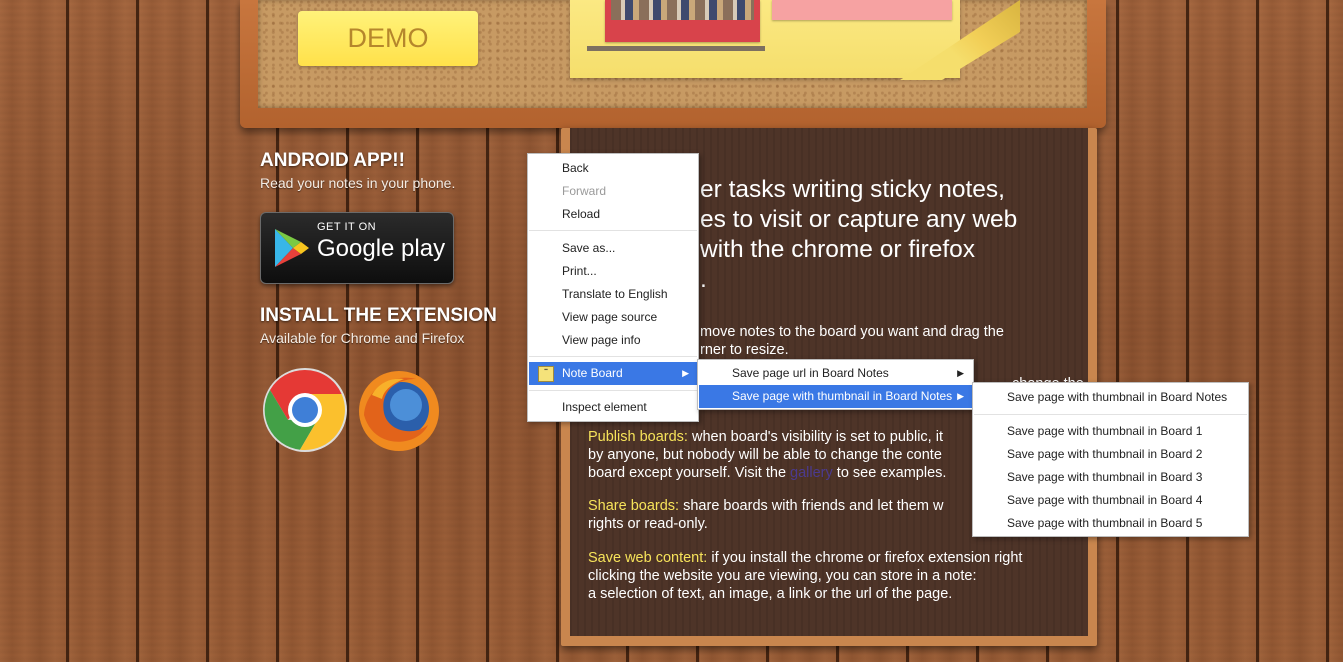  Describe the element at coordinates (584, 191) in the screenshot. I see `menu-item-forward: Forward` at that location.